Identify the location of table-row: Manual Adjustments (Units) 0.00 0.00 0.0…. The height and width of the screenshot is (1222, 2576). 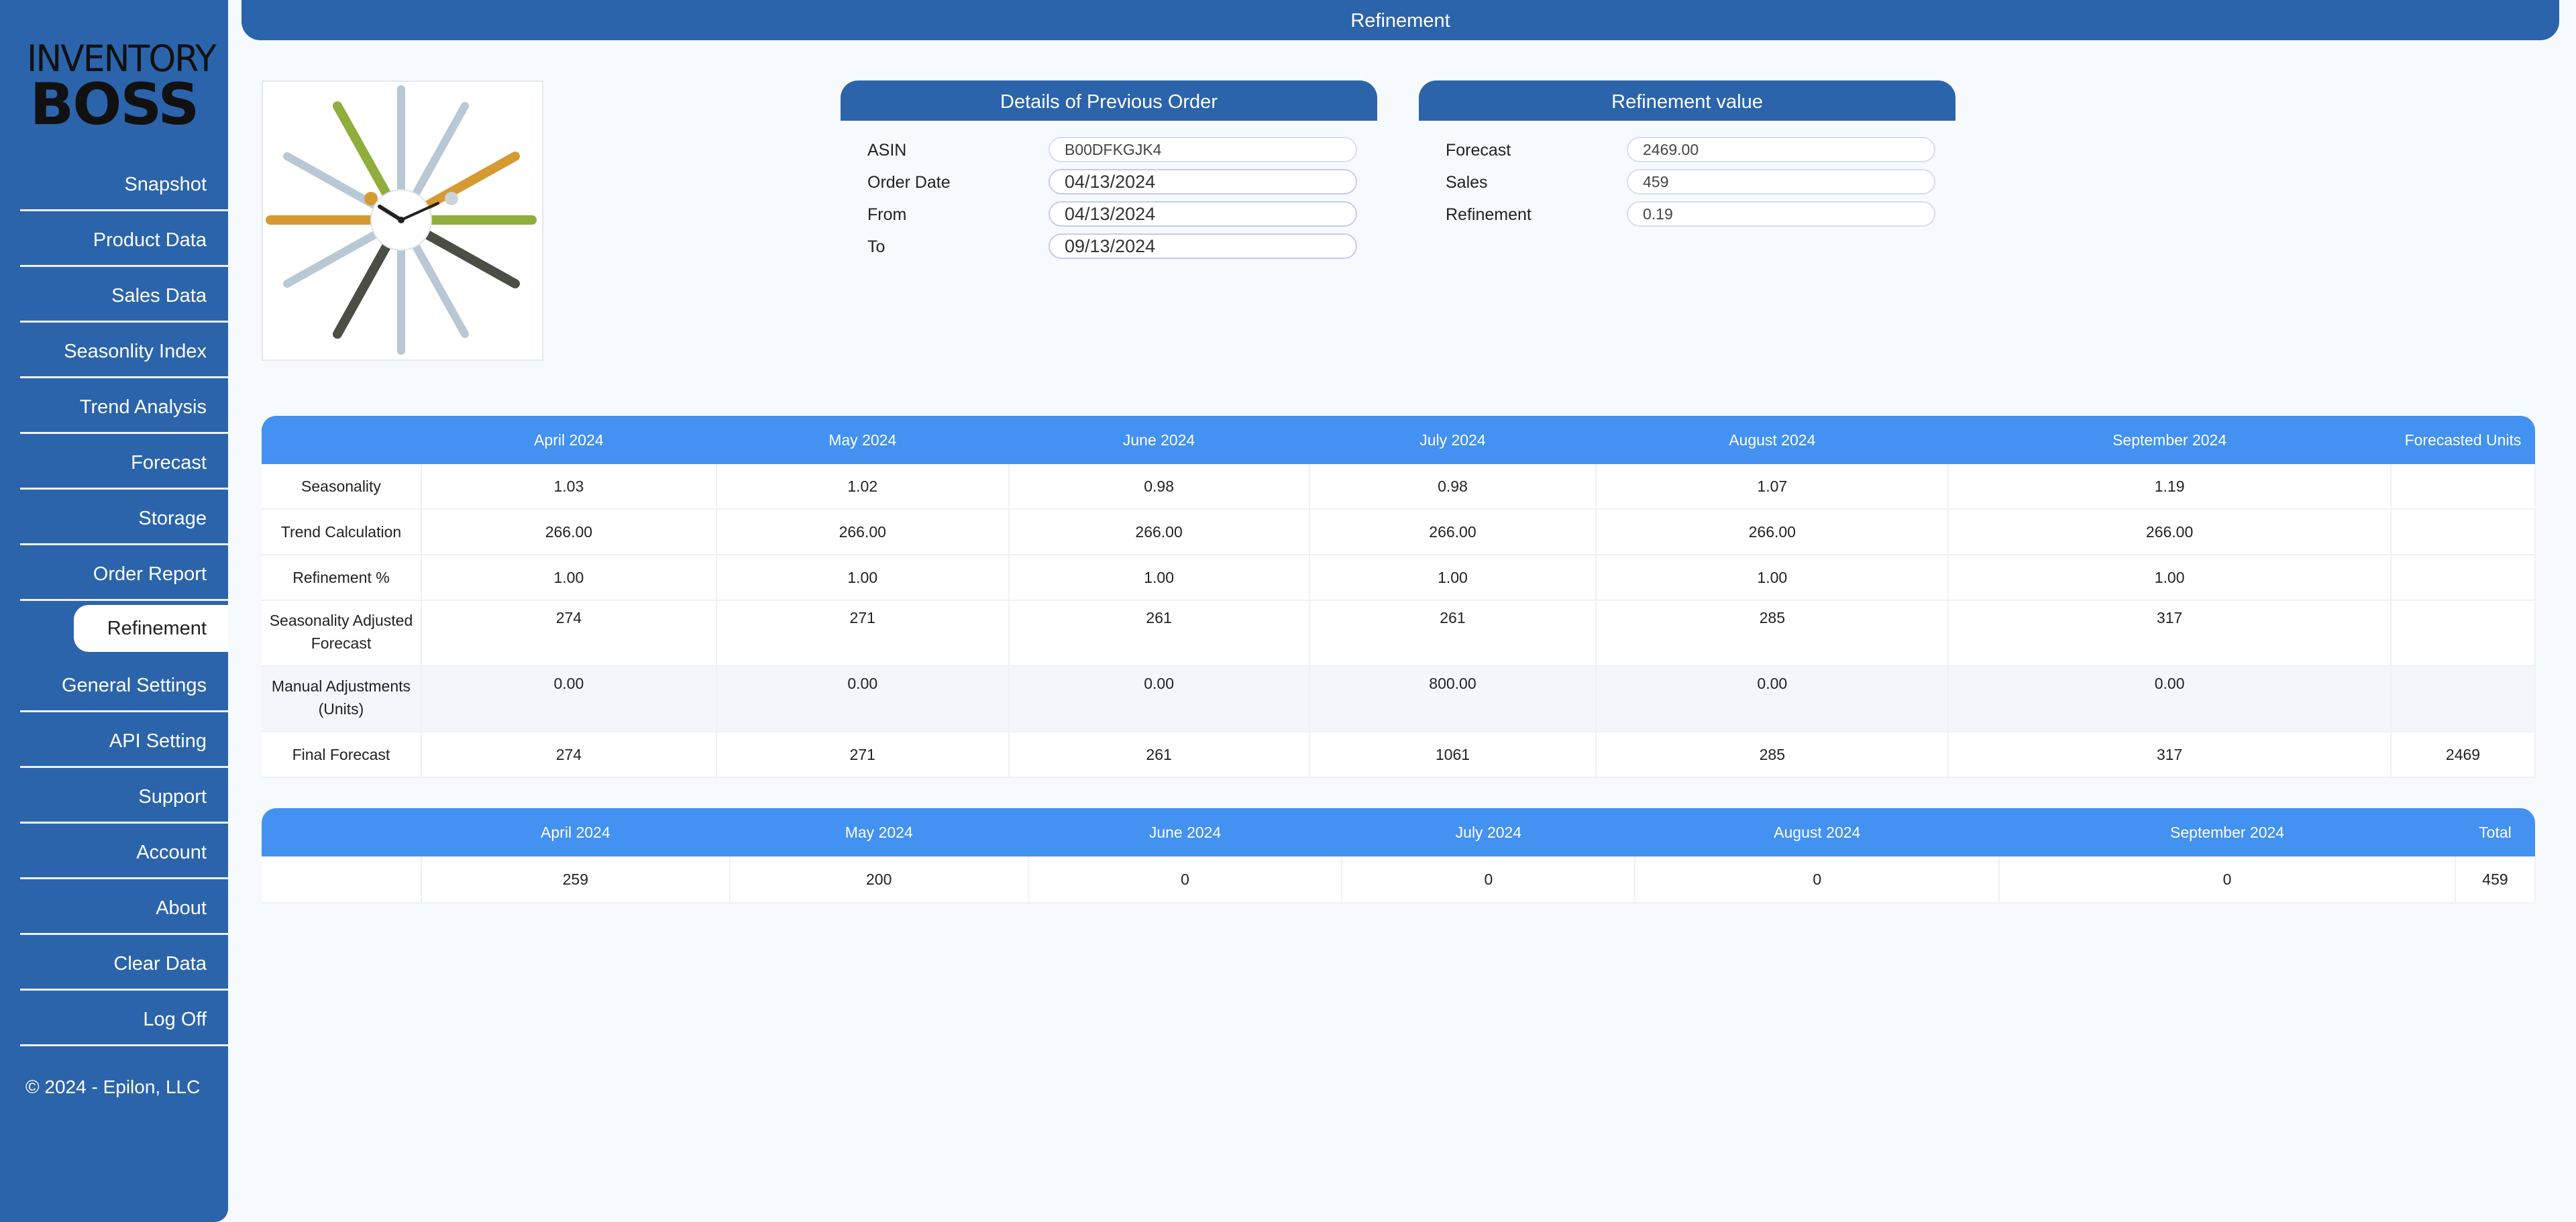
(1399, 699).